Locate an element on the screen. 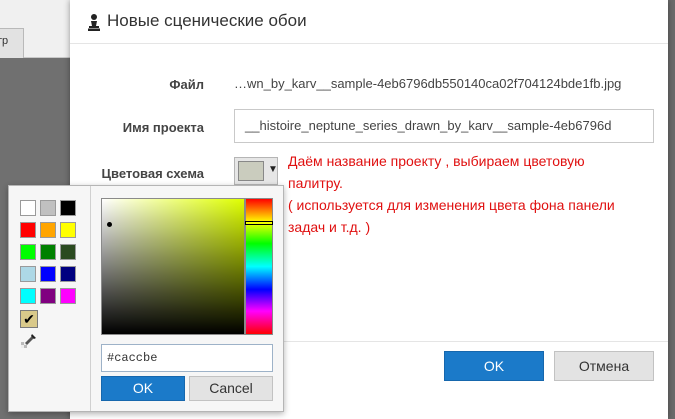 This screenshot has width=675, height=419. dialog-header: Новые сценические обои is located at coordinates (369, 22).